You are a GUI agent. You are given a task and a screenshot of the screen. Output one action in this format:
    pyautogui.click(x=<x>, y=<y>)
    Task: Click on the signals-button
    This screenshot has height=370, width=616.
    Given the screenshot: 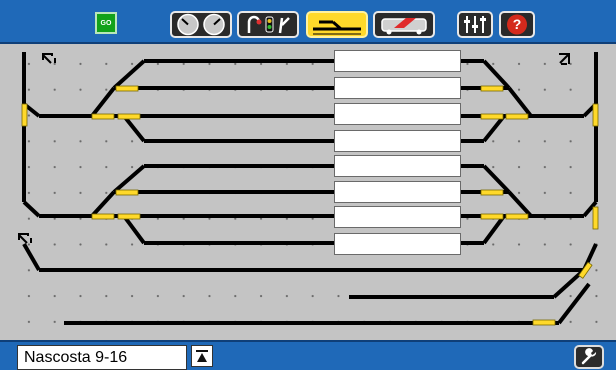 What is the action you would take?
    pyautogui.click(x=268, y=24)
    